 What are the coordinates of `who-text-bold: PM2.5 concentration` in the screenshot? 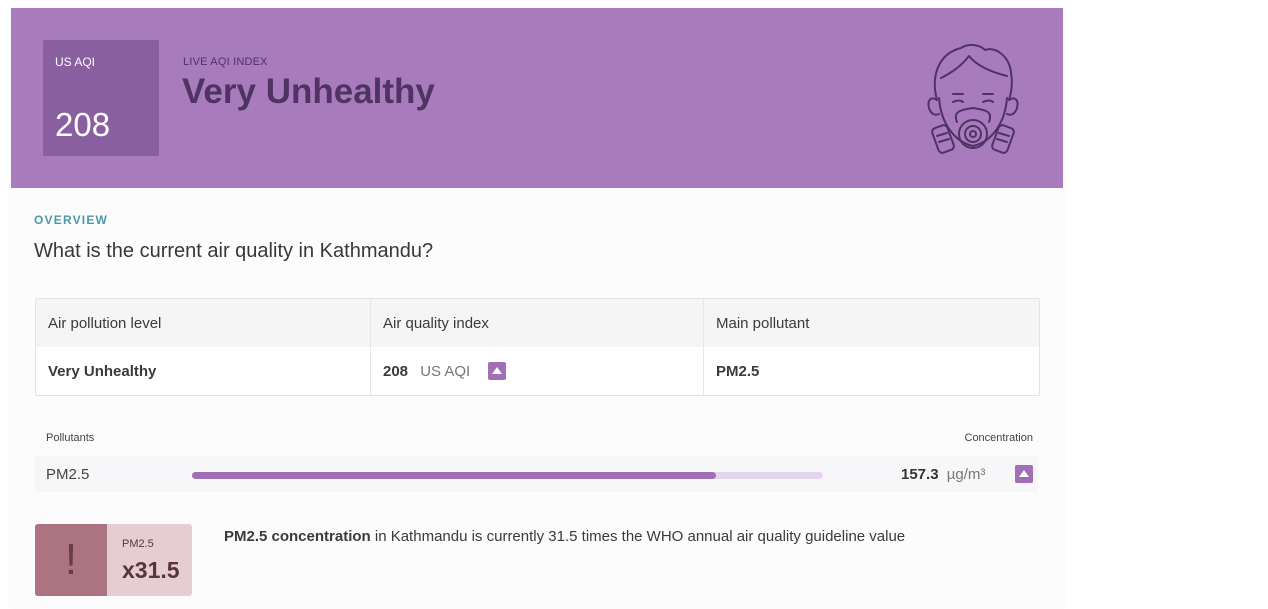 It's located at (297, 536).